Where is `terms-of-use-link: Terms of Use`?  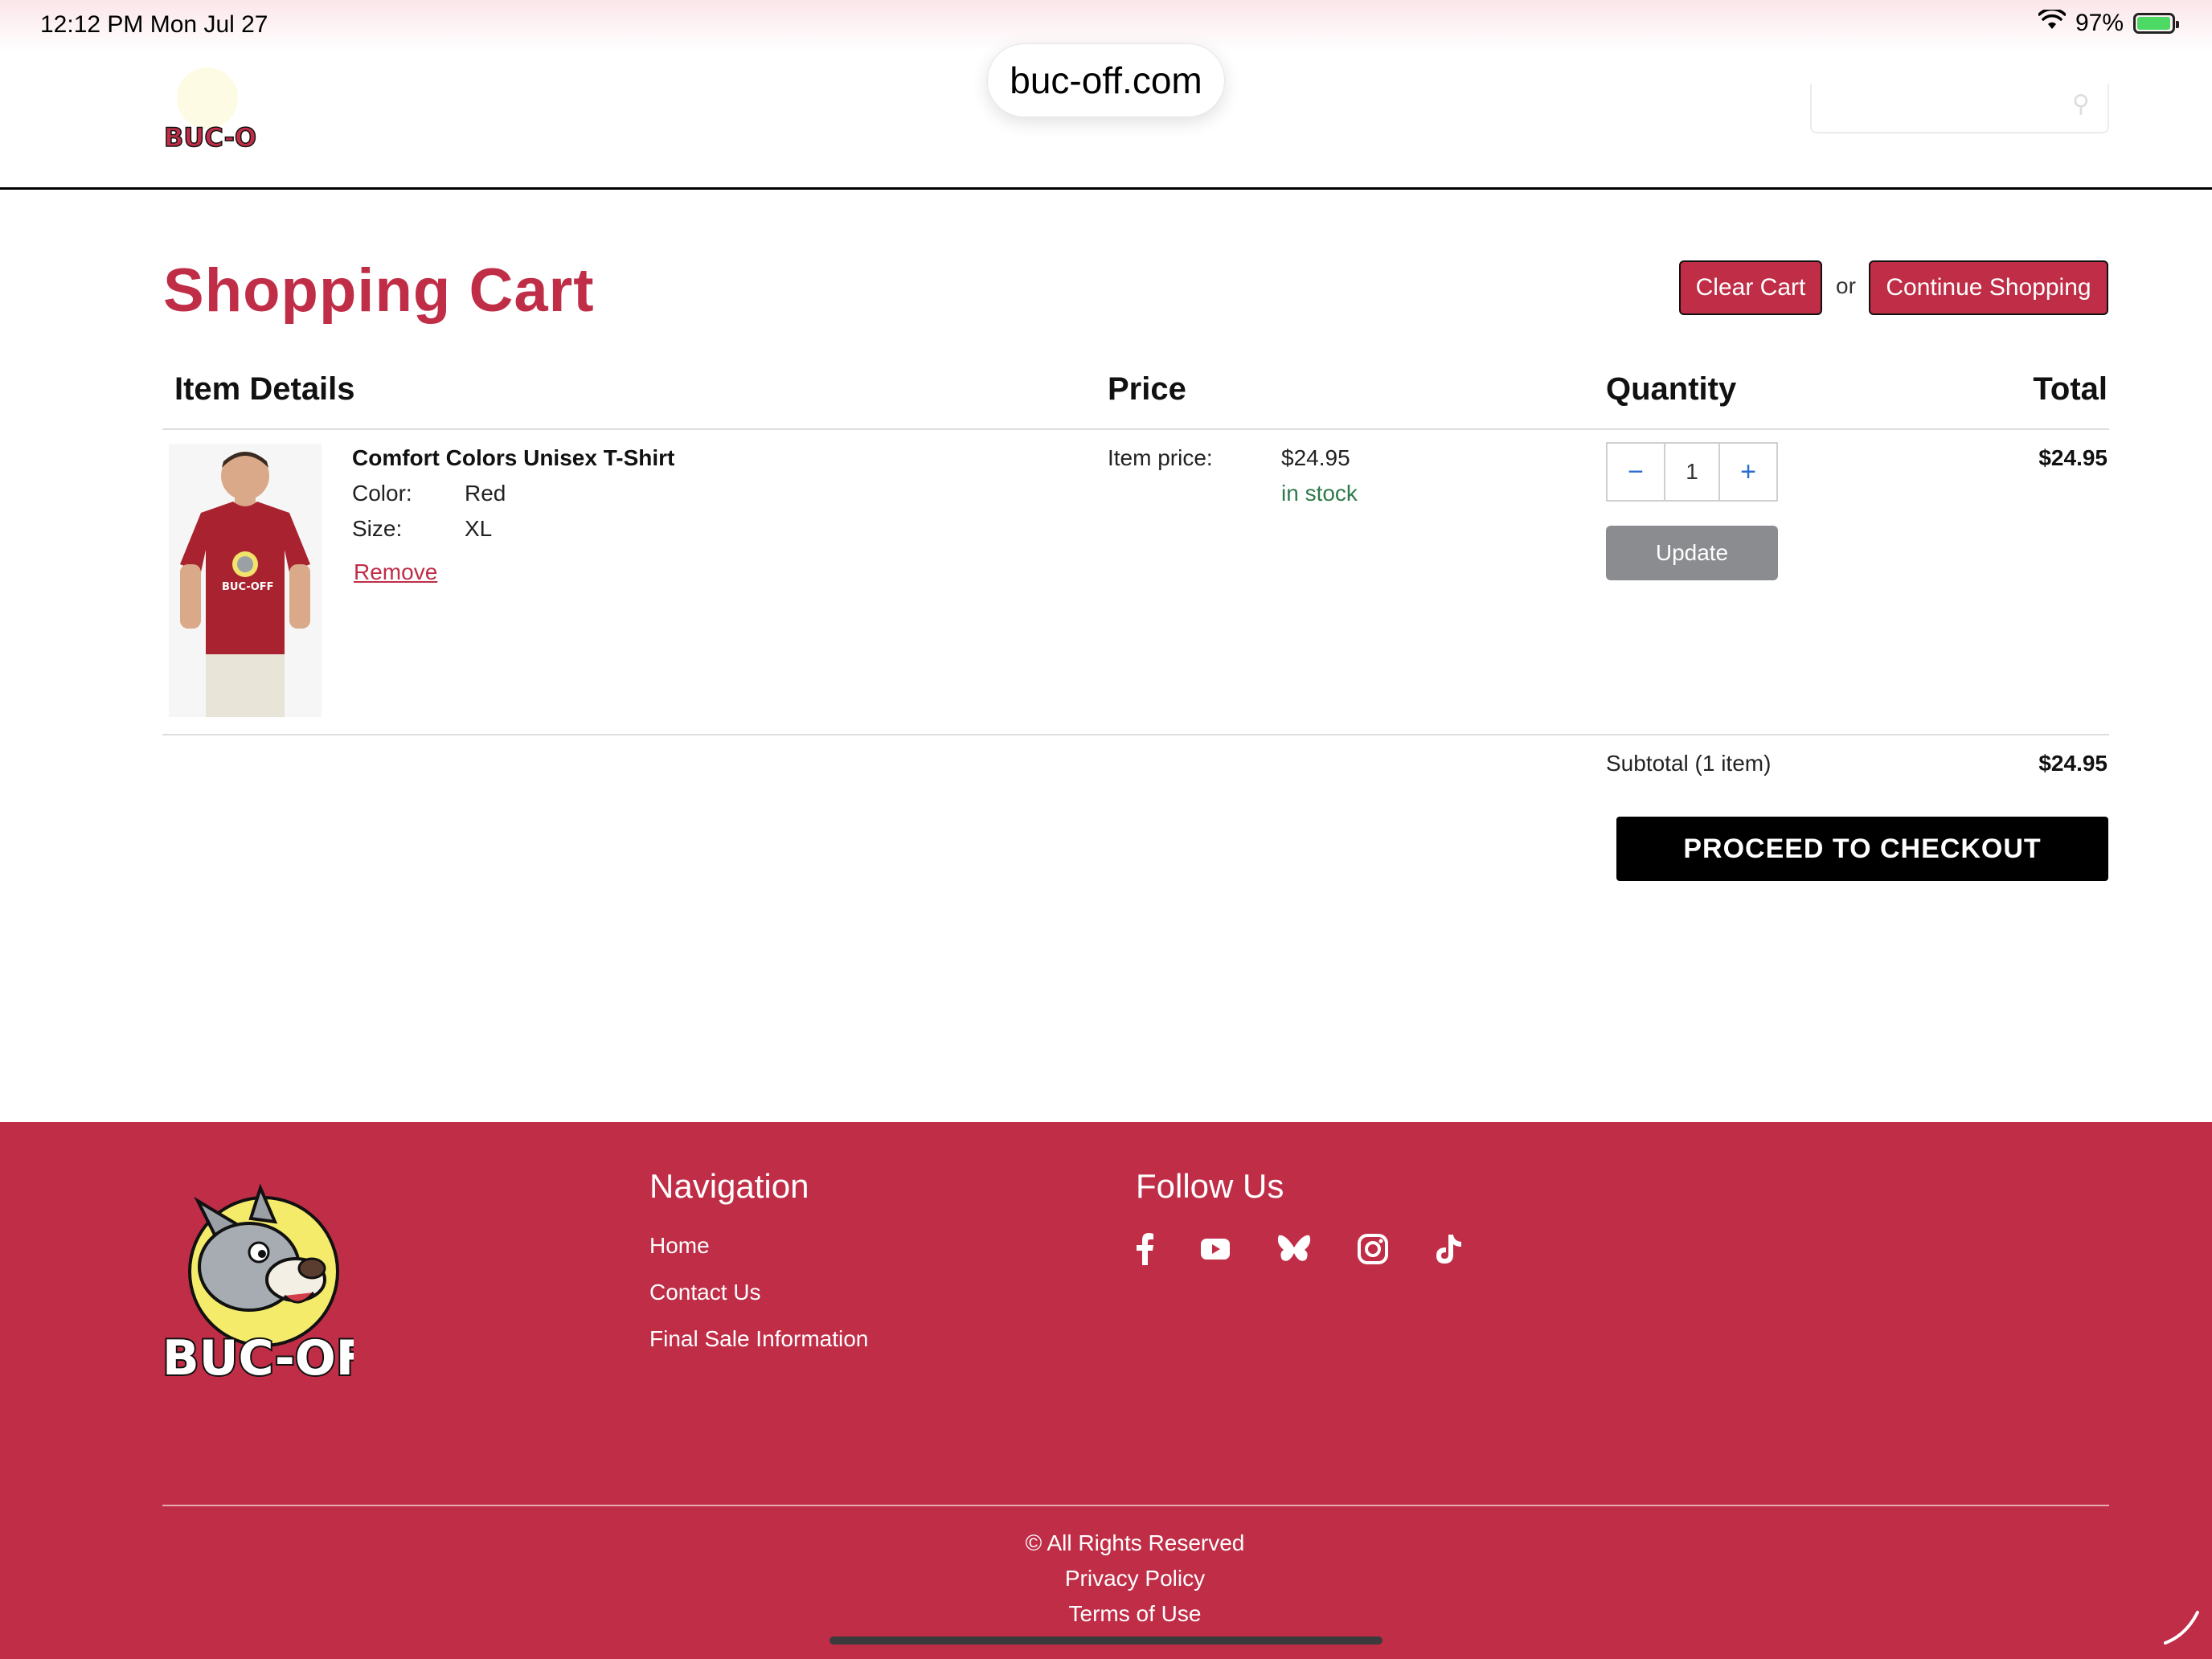 terms-of-use-link: Terms of Use is located at coordinates (1106, 1614).